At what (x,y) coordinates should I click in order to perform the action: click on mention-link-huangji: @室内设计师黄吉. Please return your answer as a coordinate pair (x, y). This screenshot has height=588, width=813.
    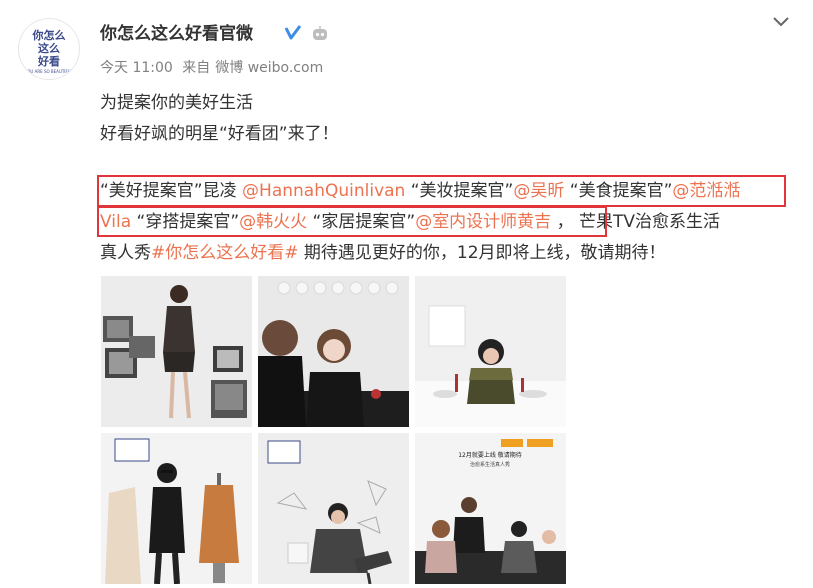
    Looking at the image, I should click on (483, 222).